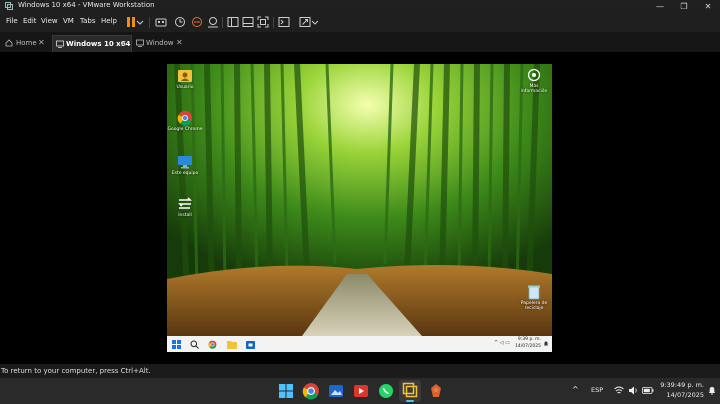  I want to click on media-player-icon, so click(361, 391).